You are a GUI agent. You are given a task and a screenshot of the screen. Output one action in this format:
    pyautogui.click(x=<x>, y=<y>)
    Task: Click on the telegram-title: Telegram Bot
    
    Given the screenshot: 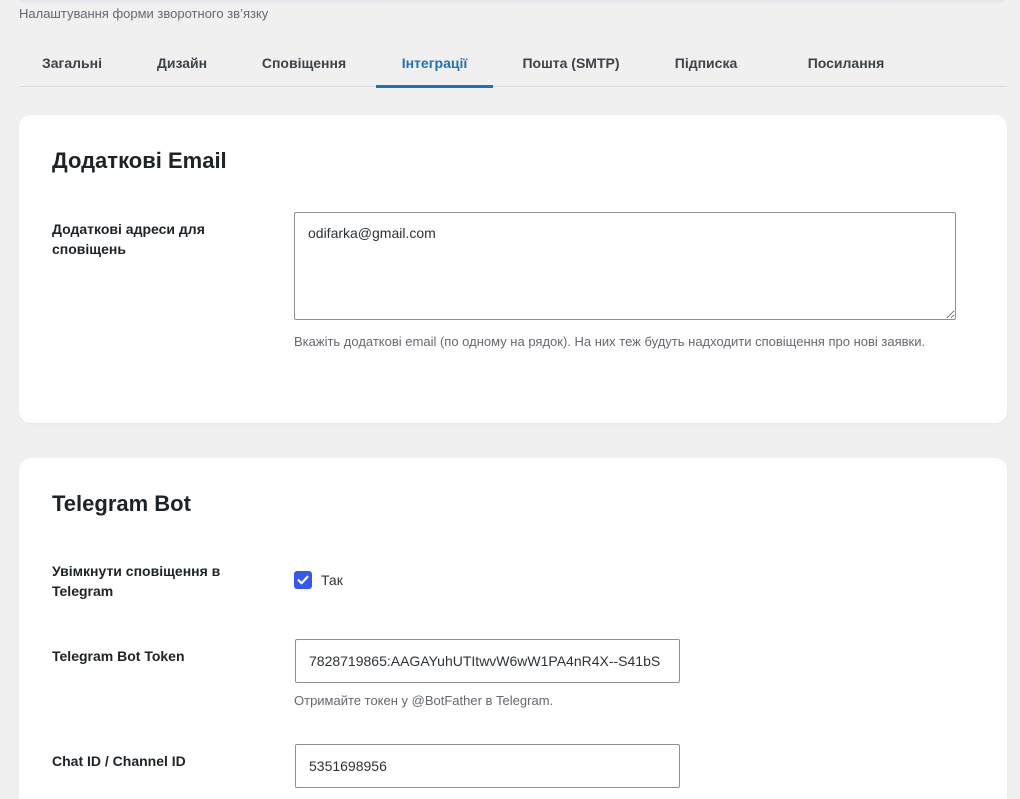 What is the action you would take?
    pyautogui.click(x=121, y=503)
    